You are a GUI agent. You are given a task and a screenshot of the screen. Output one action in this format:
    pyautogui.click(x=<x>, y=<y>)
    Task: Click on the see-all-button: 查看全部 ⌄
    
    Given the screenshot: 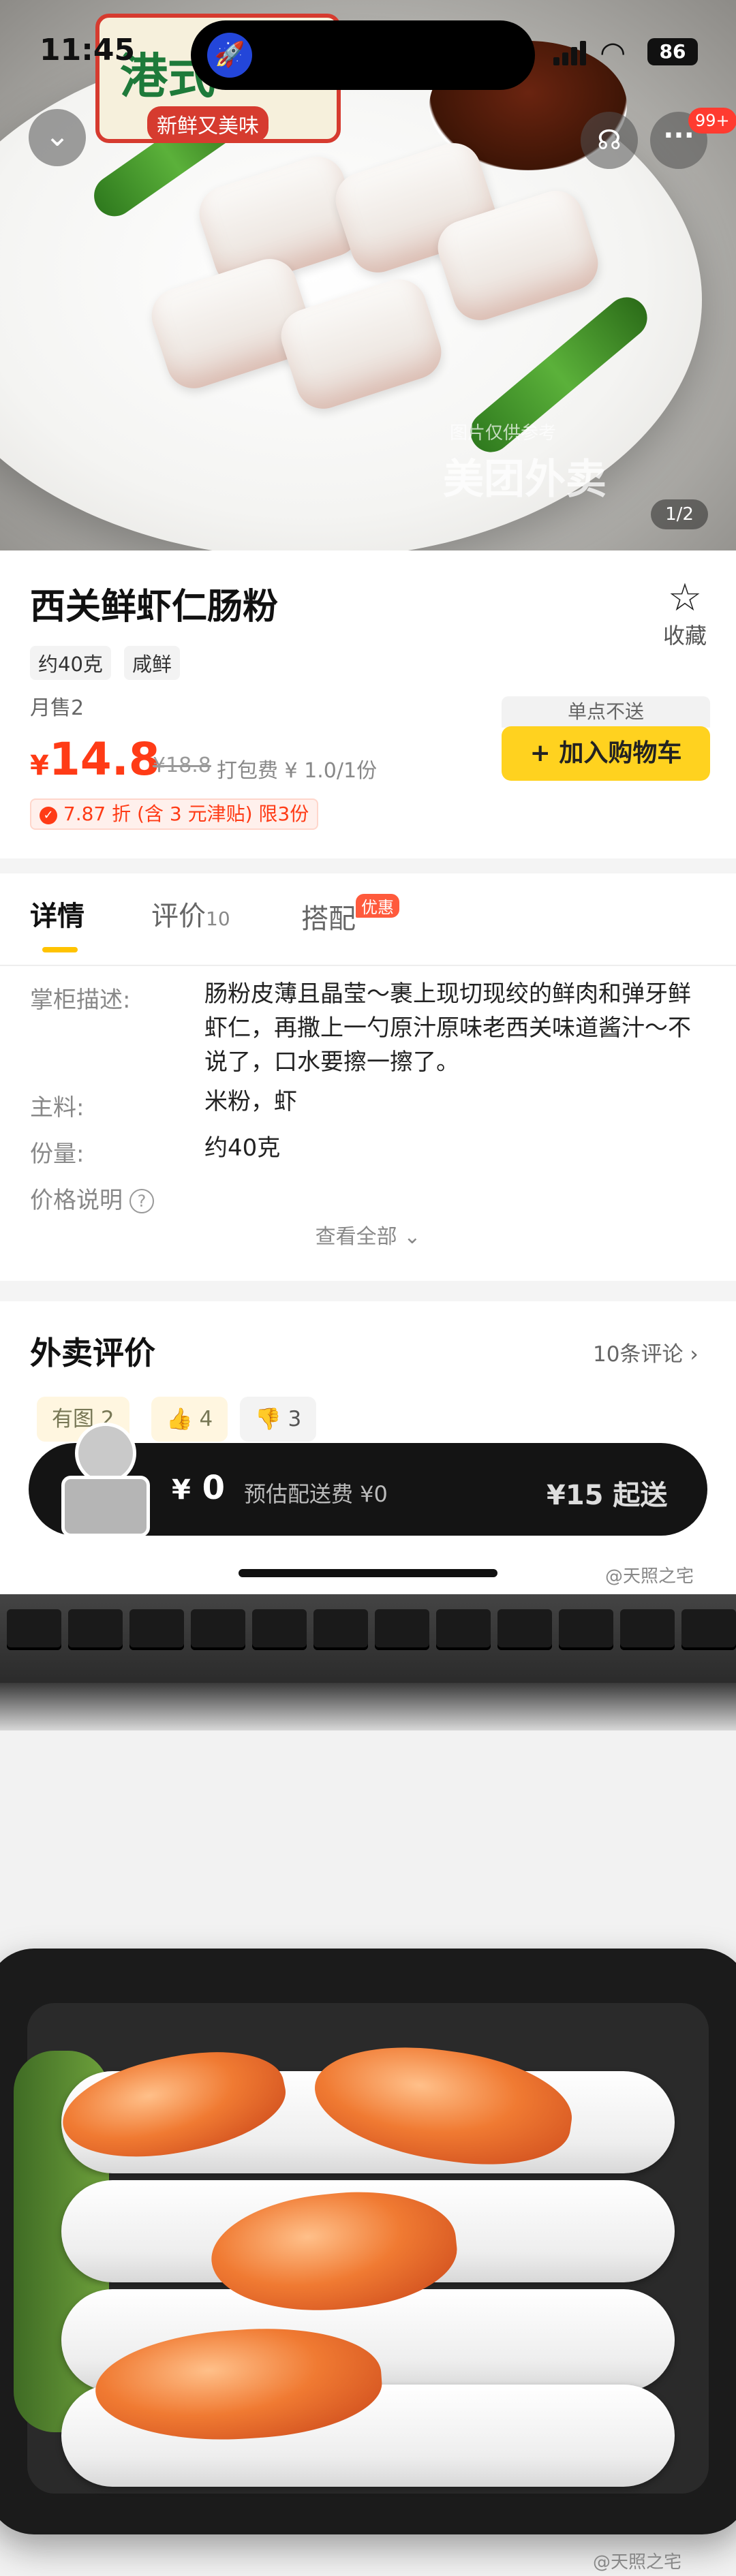 What is the action you would take?
    pyautogui.click(x=368, y=1235)
    